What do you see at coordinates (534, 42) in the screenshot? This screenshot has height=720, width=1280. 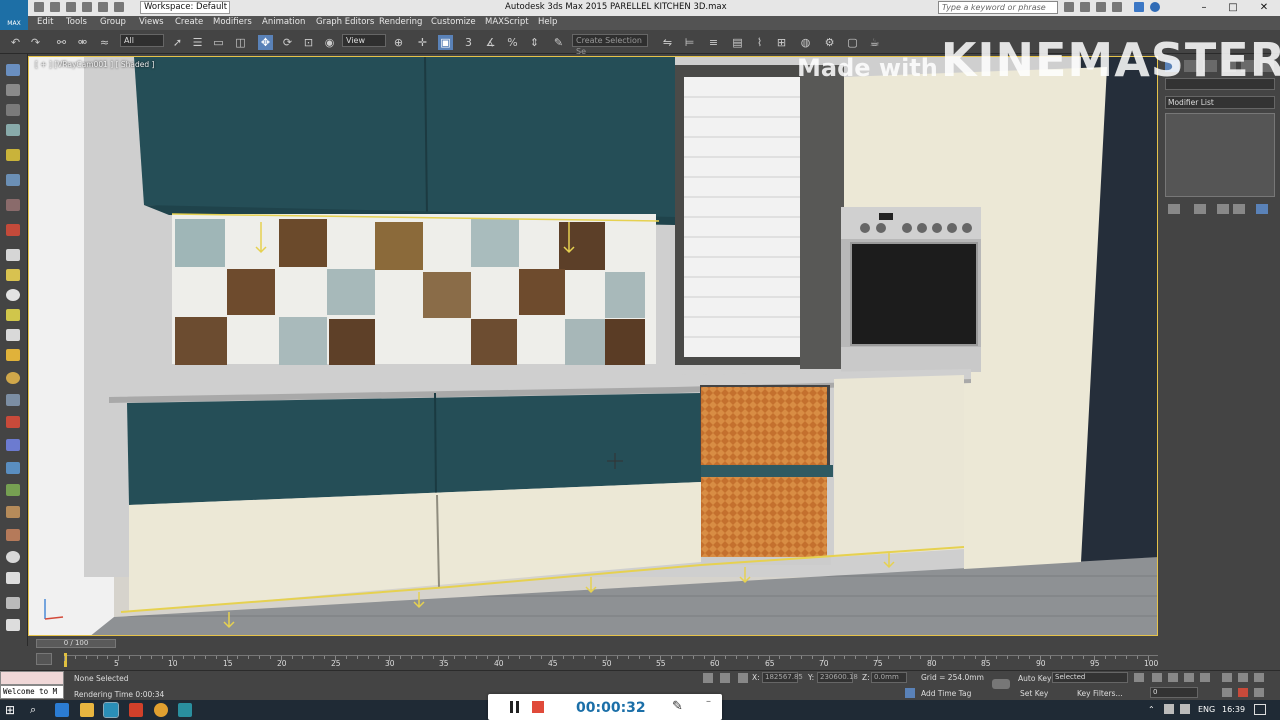 I see `spinner-snap-icon: ⇕` at bounding box center [534, 42].